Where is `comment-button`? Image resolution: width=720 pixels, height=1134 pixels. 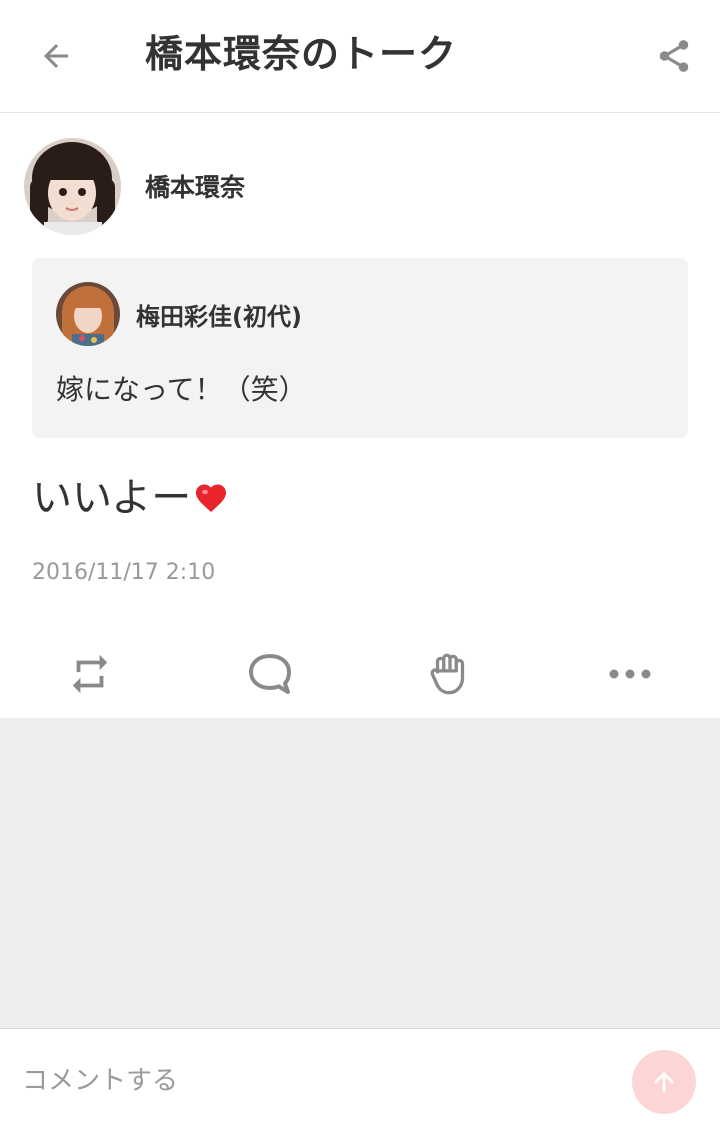
comment-button is located at coordinates (270, 674).